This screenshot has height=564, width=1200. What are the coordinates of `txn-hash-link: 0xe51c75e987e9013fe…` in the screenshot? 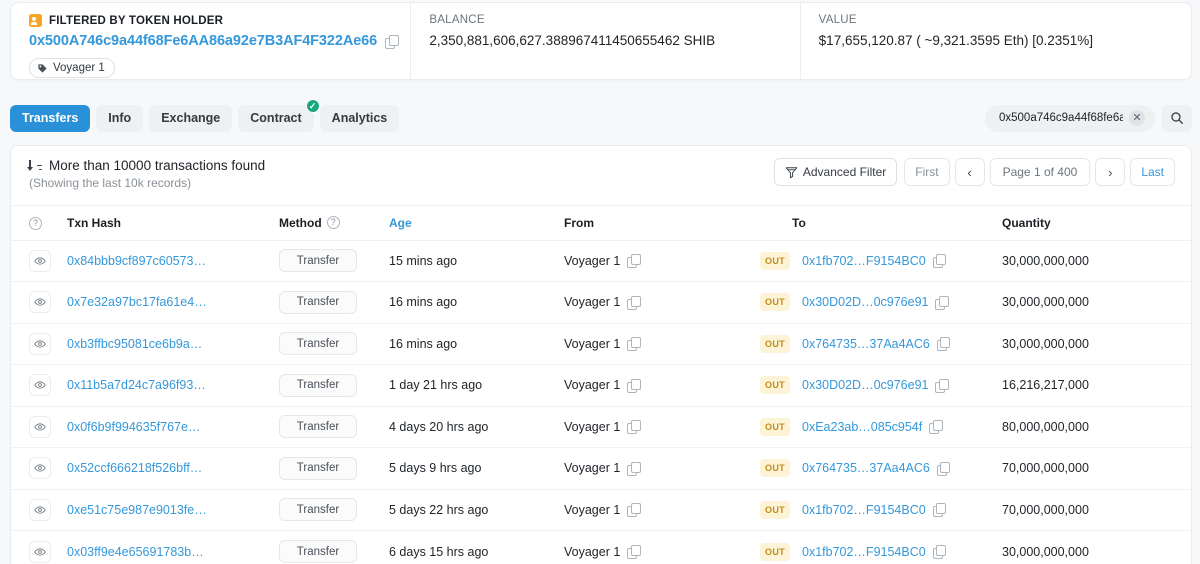 It's located at (137, 510).